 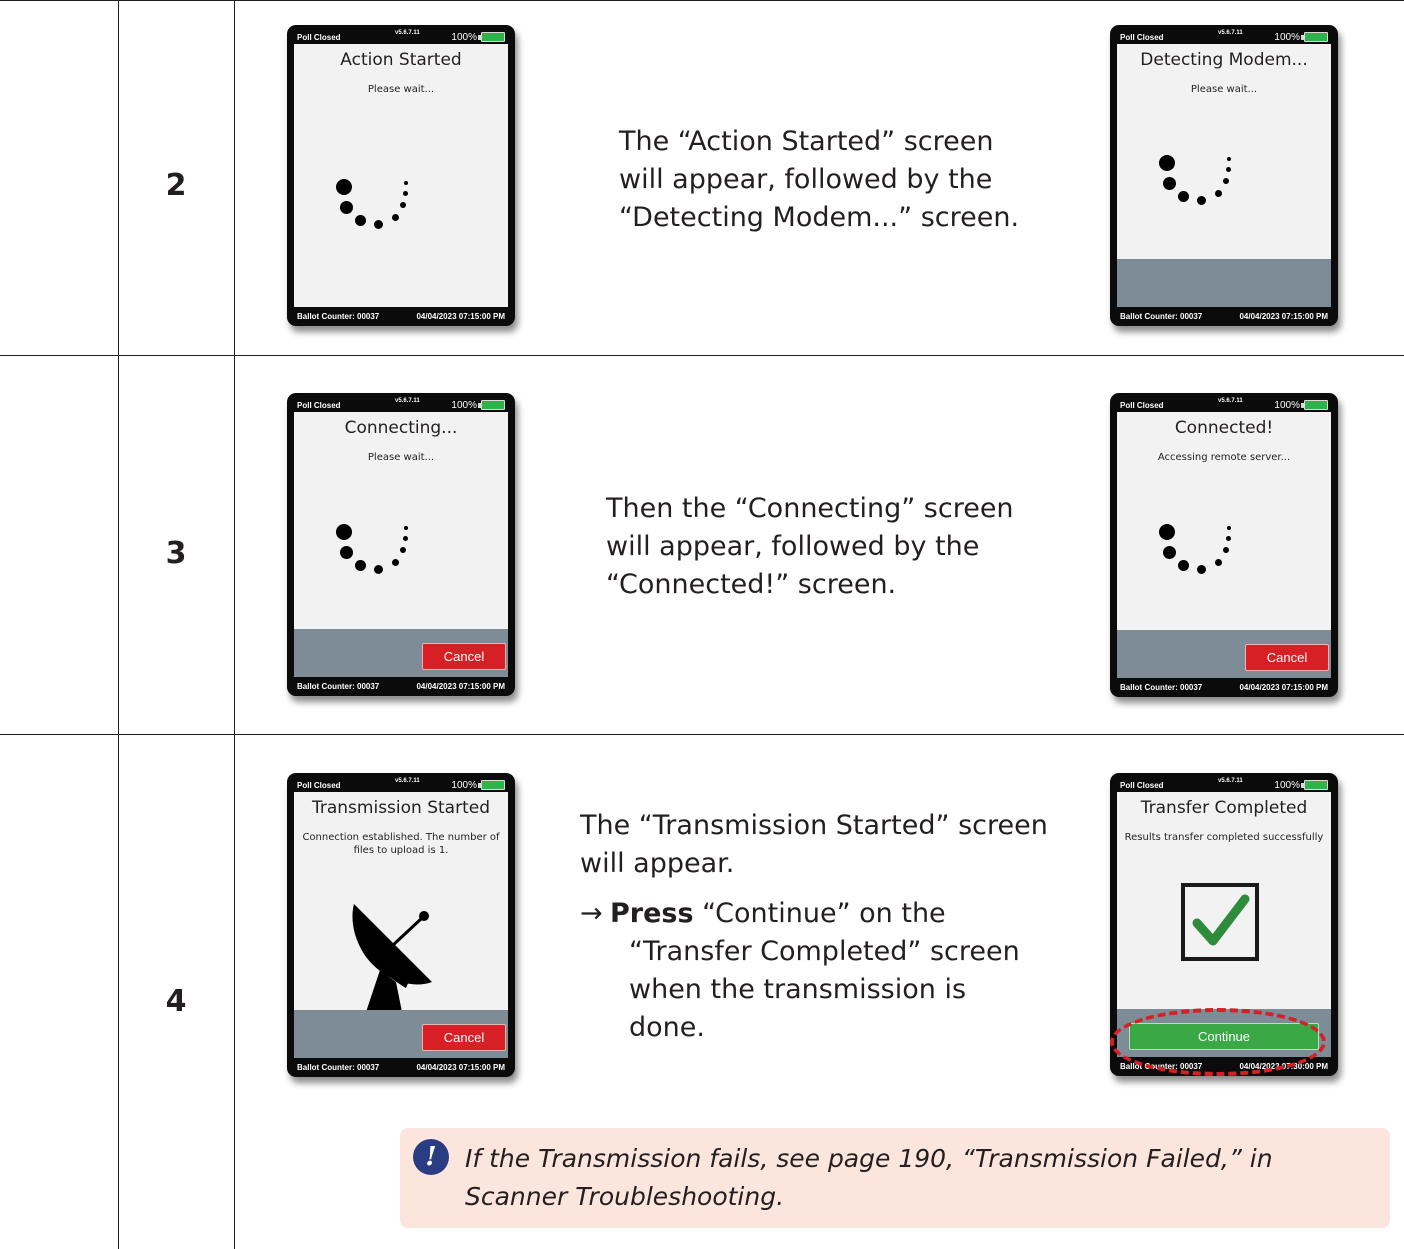 I want to click on bullet-text: “Continue” on the, so click(x=819, y=913).